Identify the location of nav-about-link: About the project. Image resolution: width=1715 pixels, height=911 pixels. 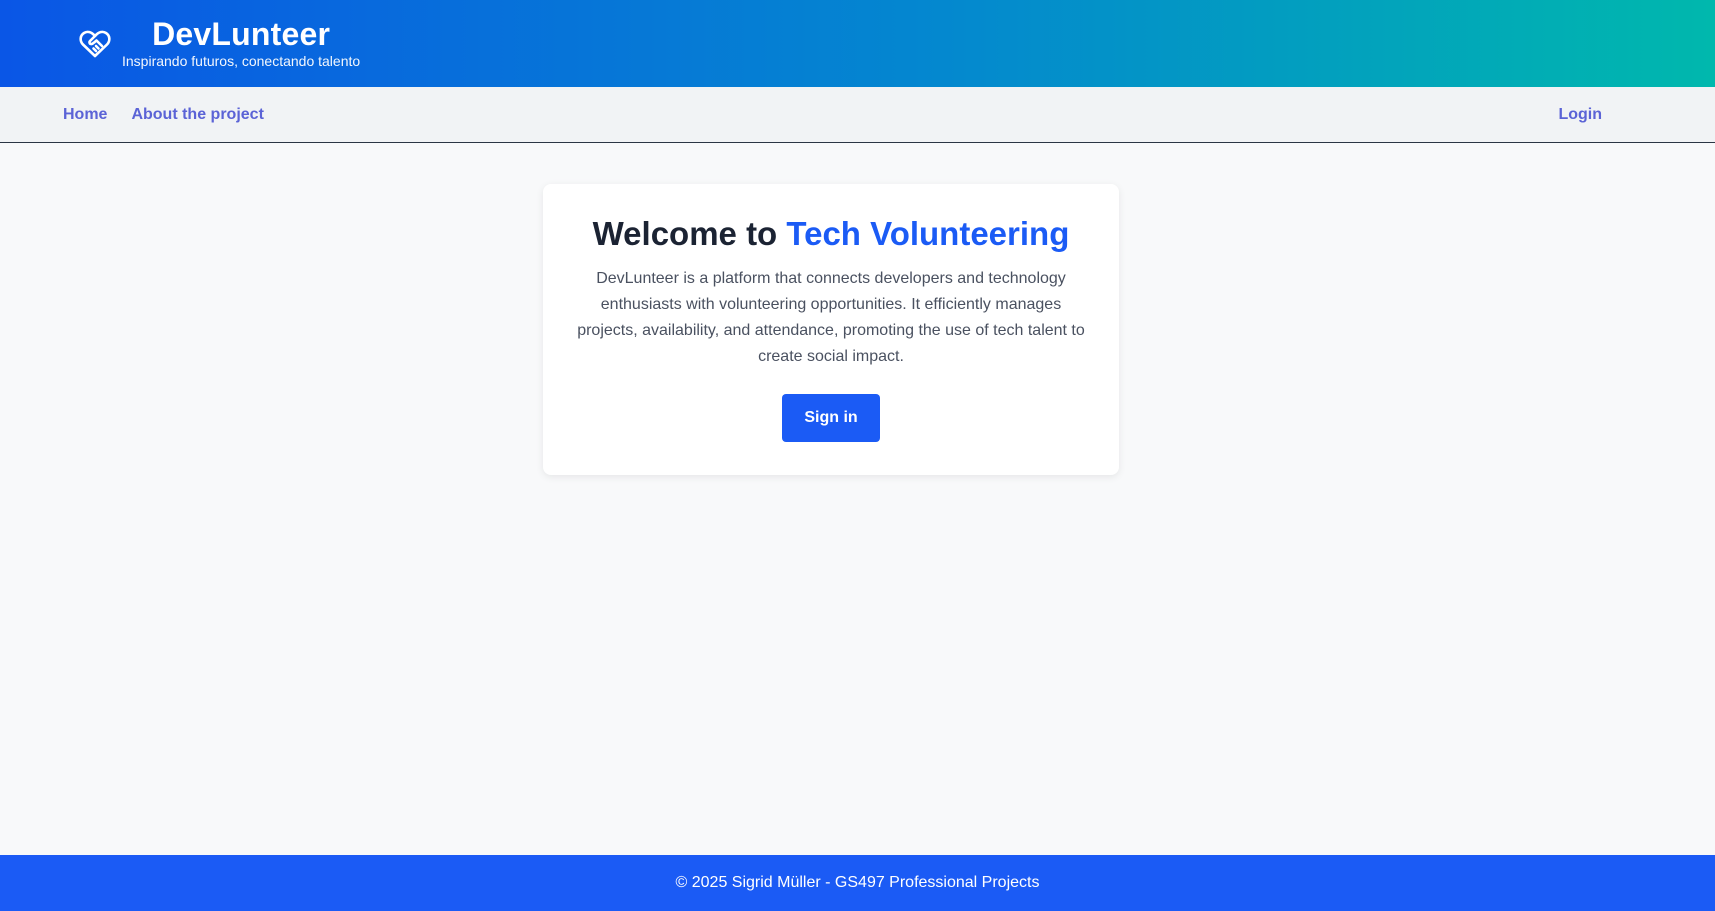
(197, 115).